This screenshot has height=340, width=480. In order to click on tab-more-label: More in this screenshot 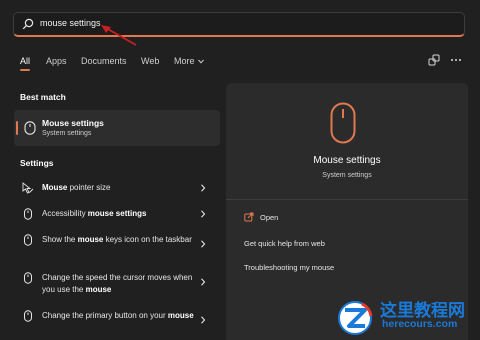, I will do `click(184, 61)`.